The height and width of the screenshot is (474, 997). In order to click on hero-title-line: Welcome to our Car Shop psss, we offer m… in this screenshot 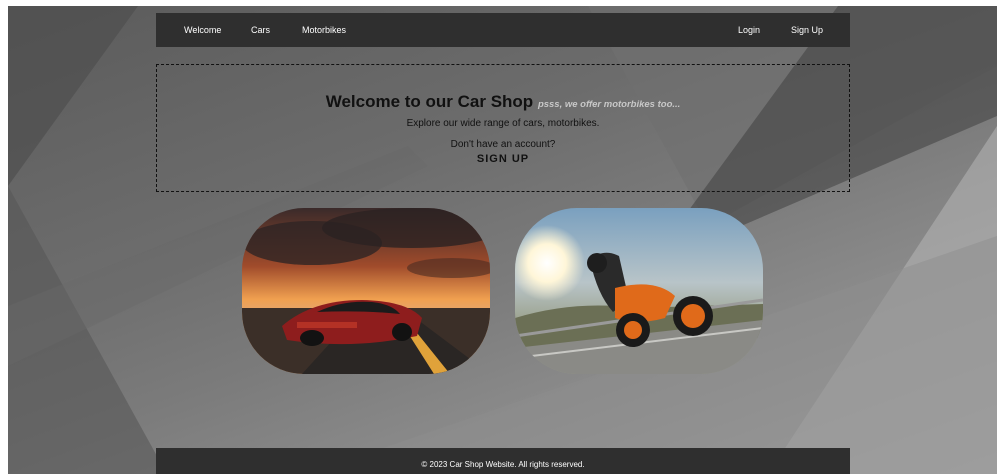, I will do `click(503, 102)`.